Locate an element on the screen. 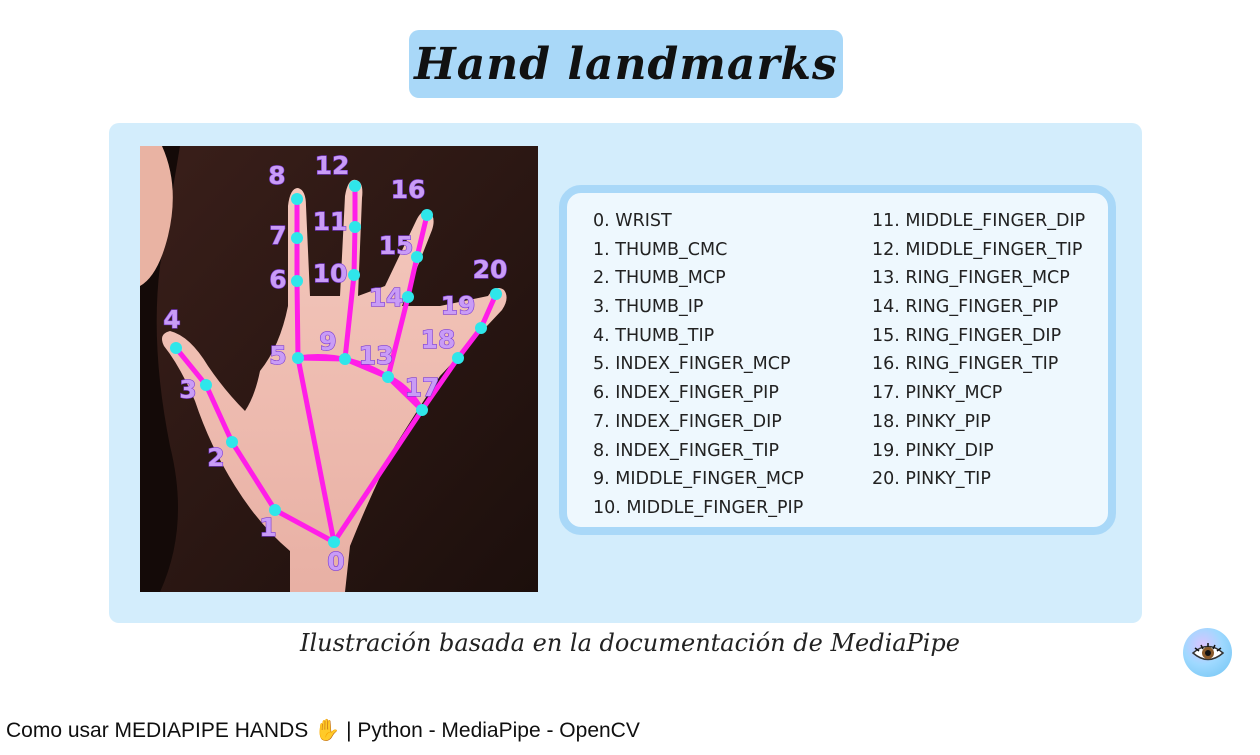  landmark-item: 2. THUMB_MCP is located at coordinates (659, 278).